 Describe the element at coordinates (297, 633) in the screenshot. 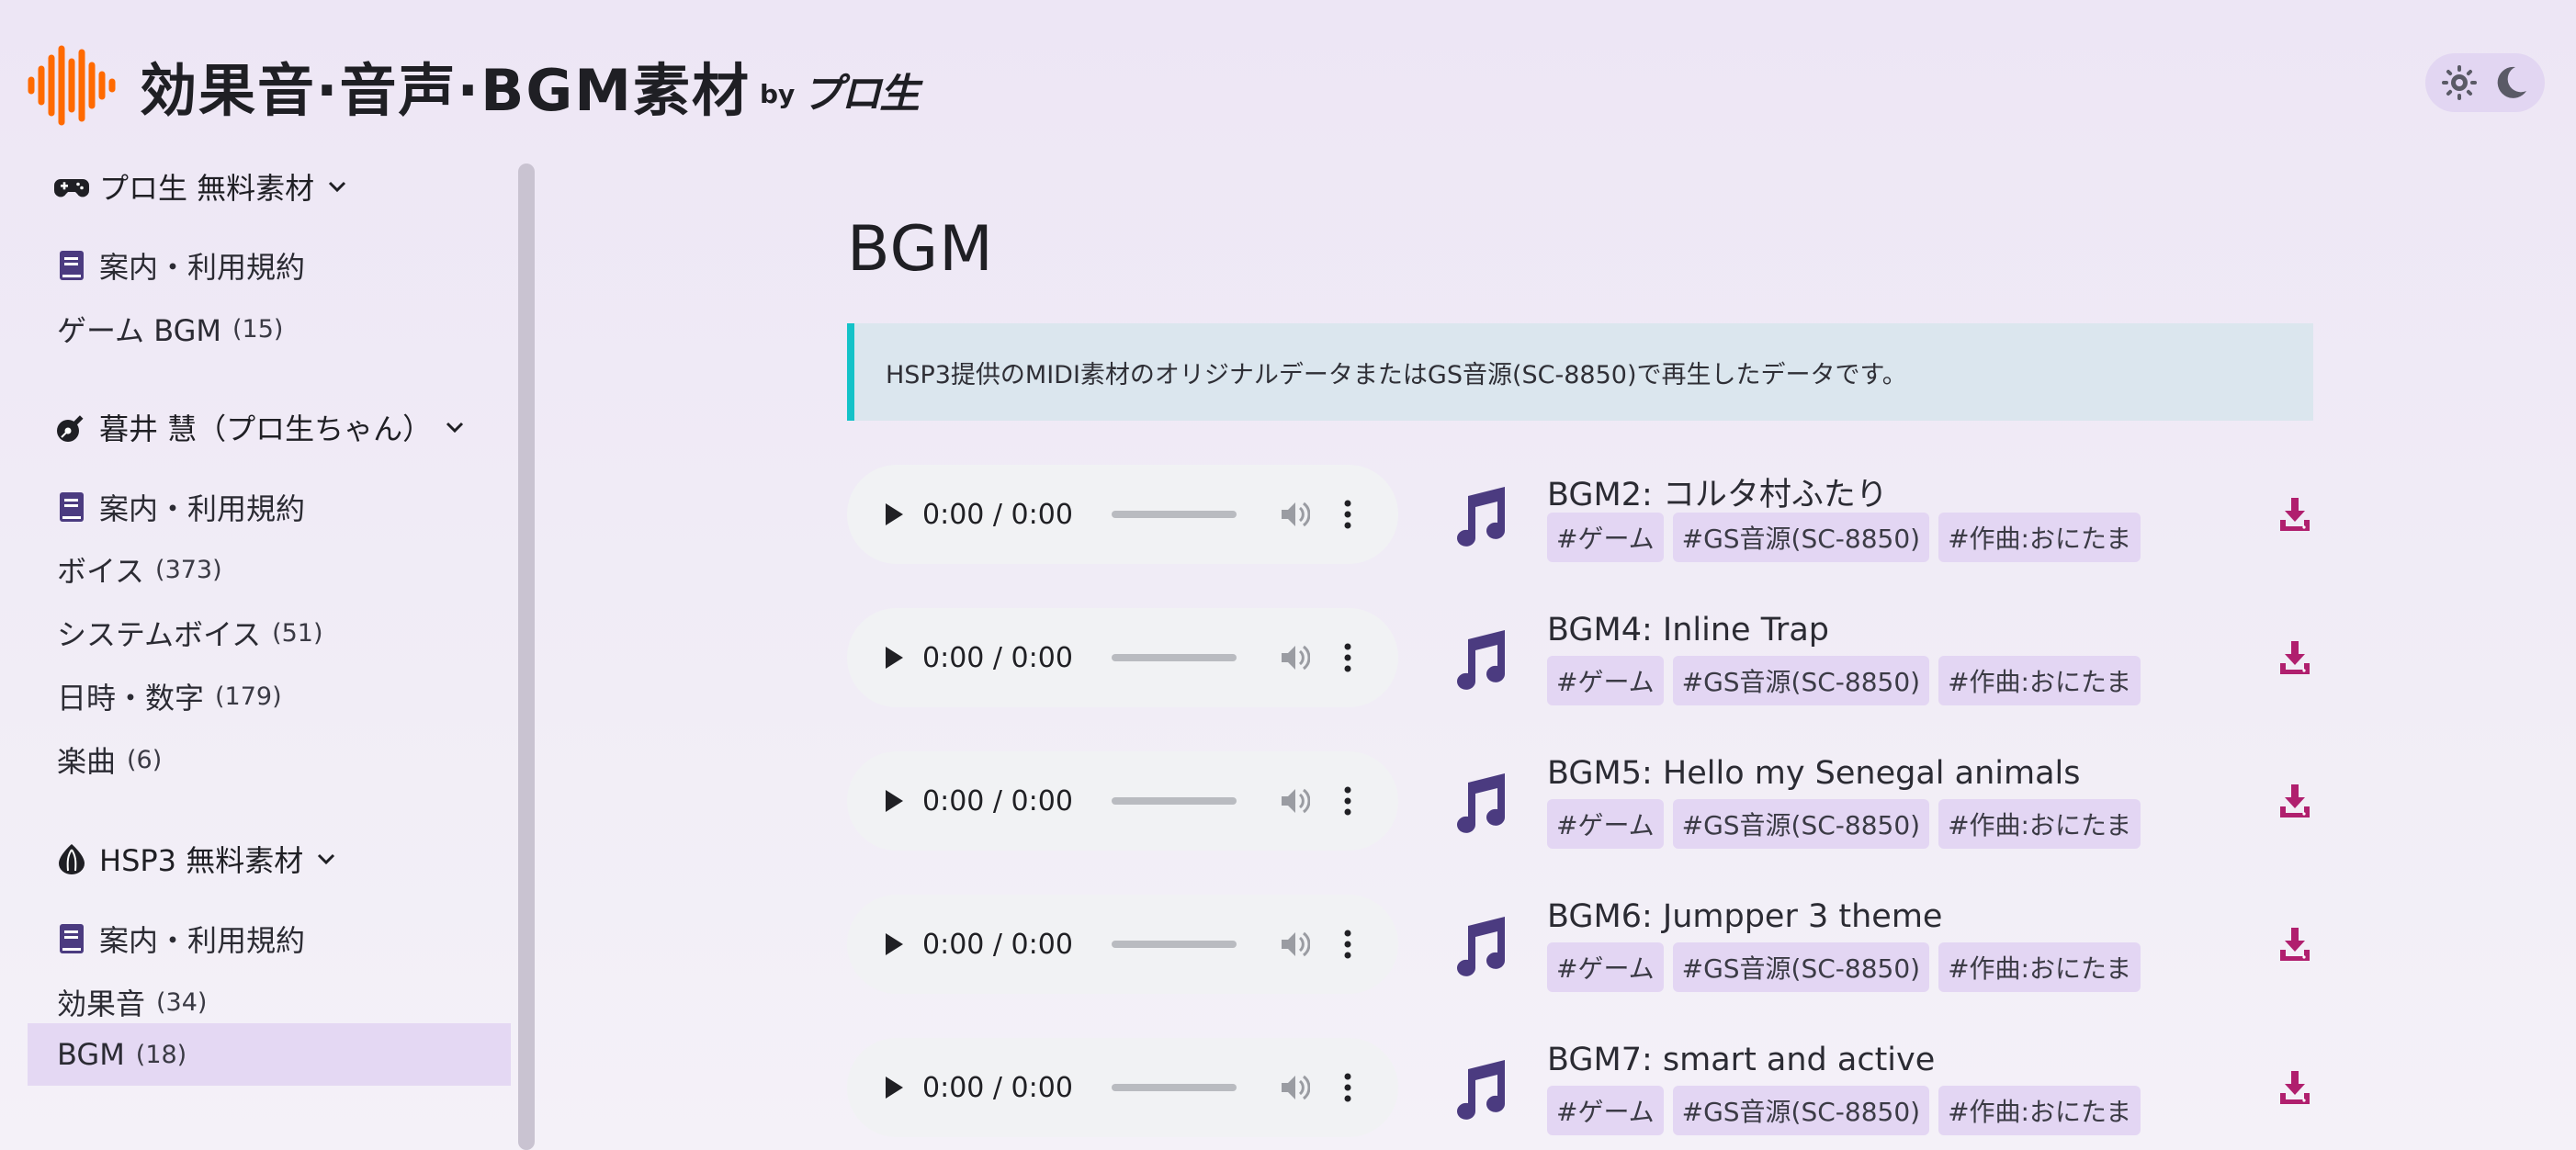

I see `sidebar-item-count: (51)` at that location.